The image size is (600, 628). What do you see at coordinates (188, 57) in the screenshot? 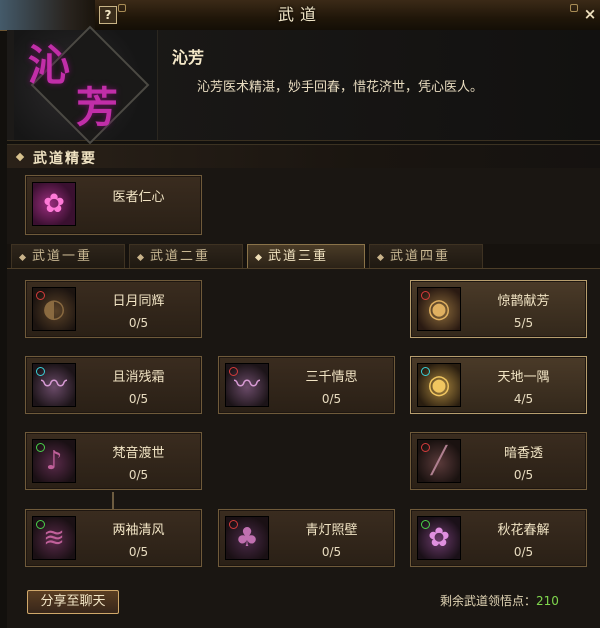
I see `character-name: 沁芳` at bounding box center [188, 57].